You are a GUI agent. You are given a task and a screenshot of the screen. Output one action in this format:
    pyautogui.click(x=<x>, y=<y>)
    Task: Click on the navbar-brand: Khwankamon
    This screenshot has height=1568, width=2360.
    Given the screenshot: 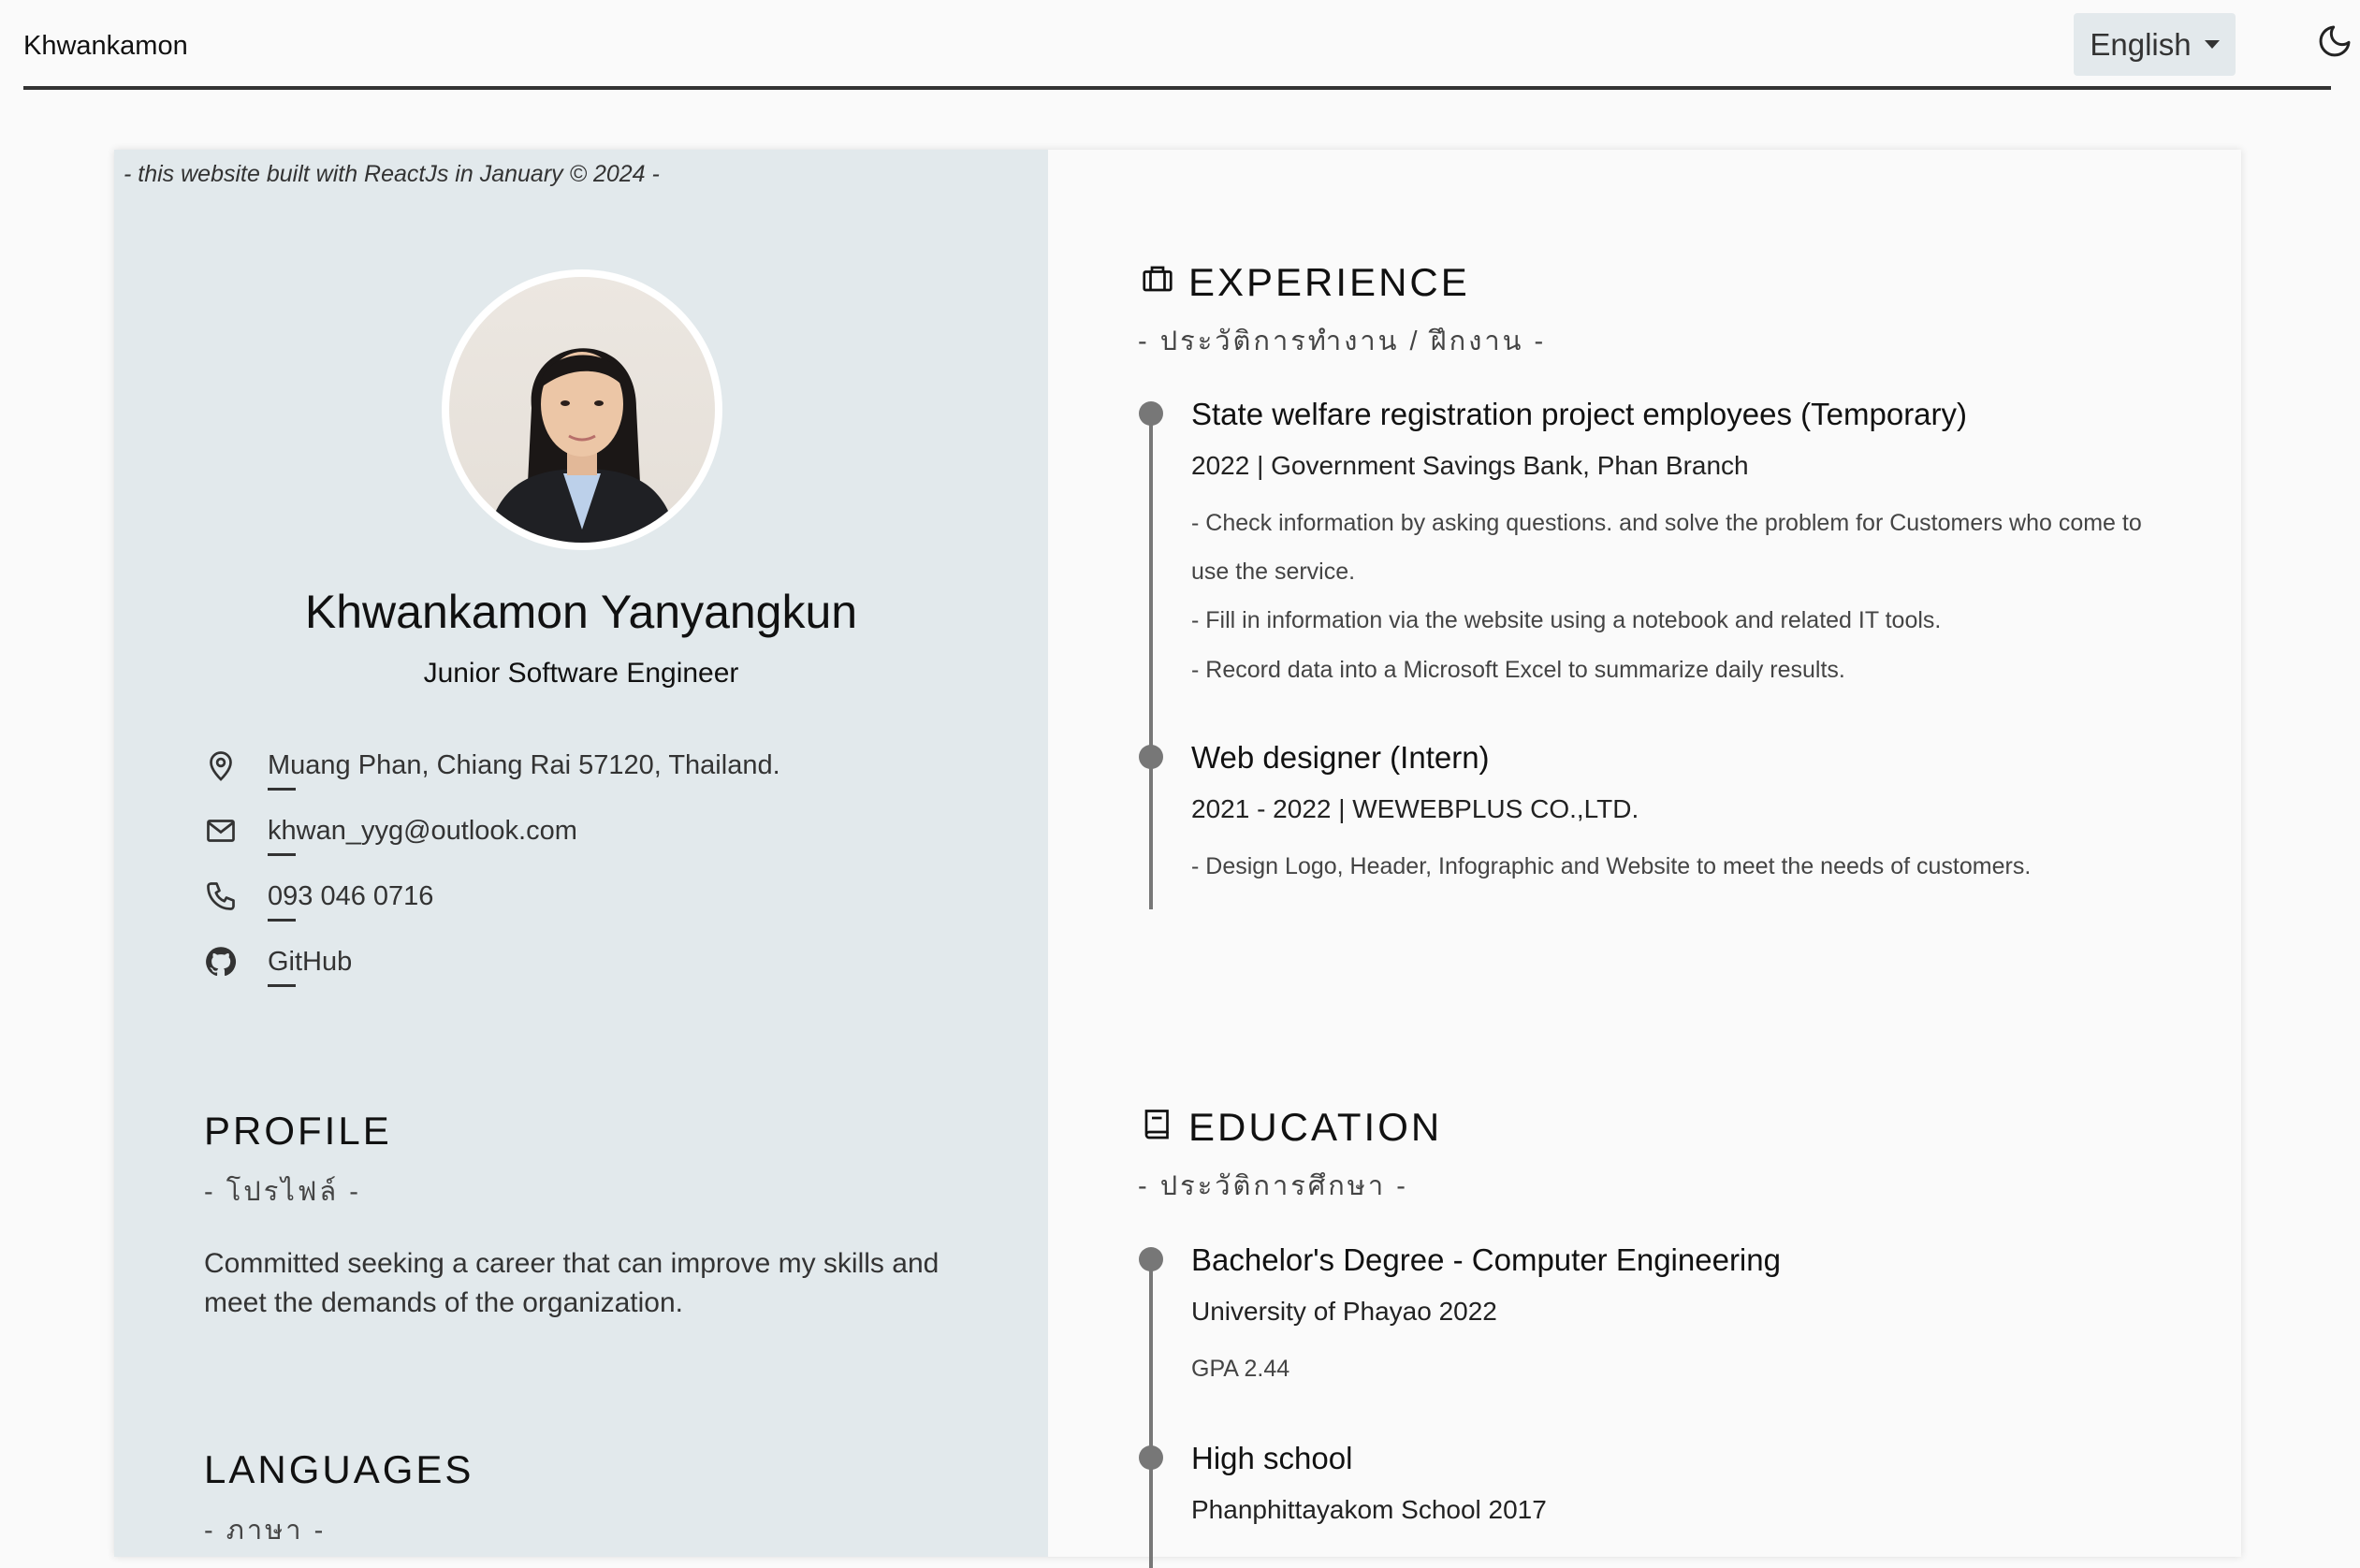 What is the action you would take?
    pyautogui.click(x=105, y=46)
    